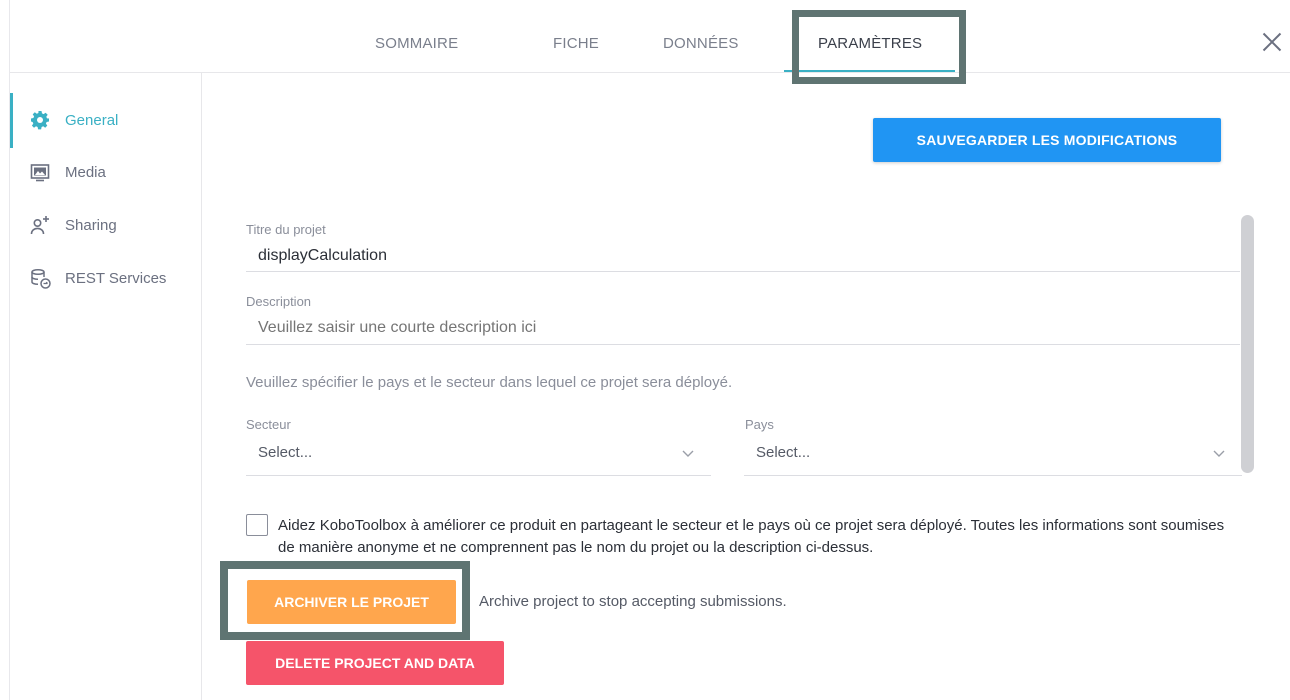  I want to click on add-user-icon, so click(40, 225).